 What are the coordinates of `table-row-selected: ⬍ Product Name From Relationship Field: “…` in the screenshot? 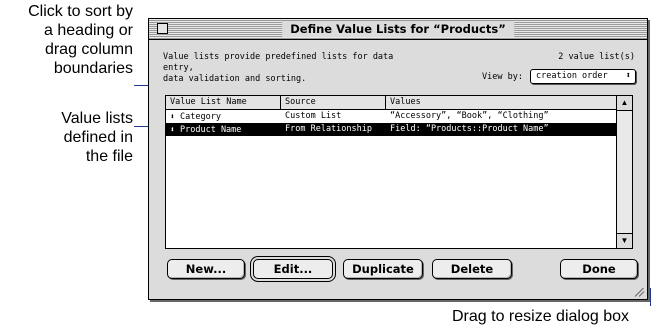 It's located at (392, 129).